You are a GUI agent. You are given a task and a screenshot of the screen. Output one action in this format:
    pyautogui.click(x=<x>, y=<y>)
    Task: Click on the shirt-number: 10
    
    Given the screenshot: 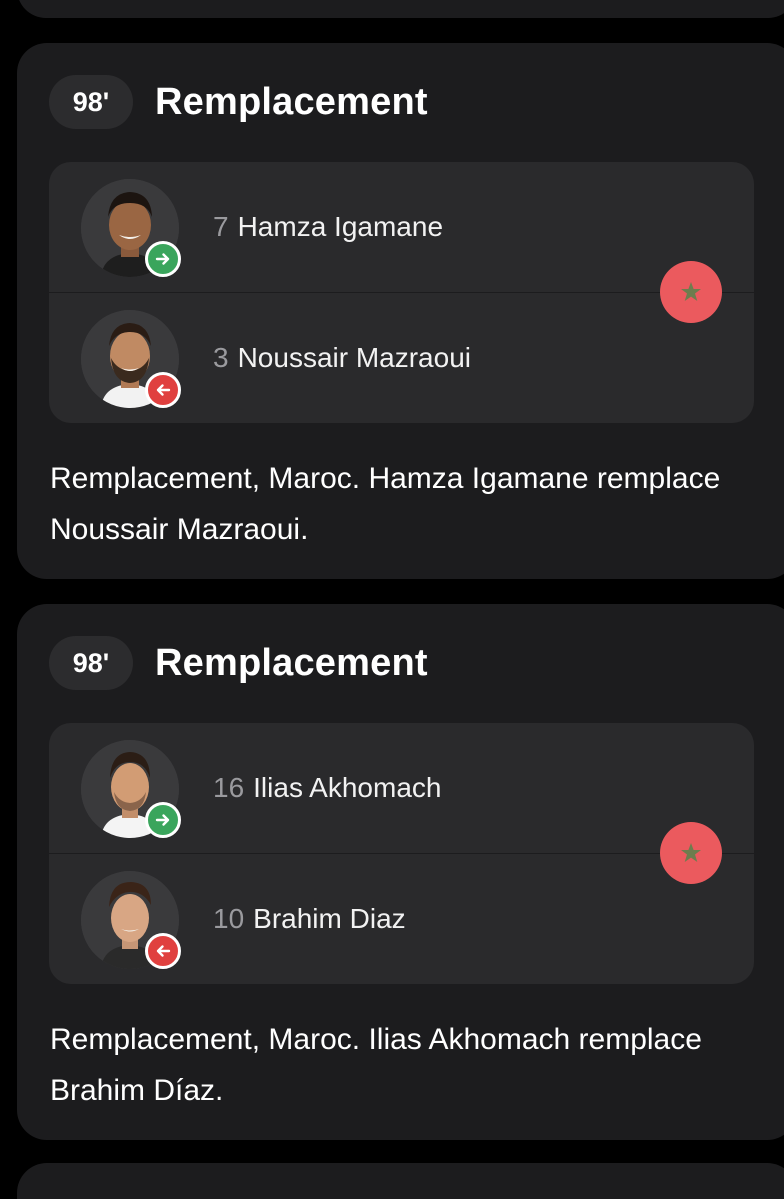 What is the action you would take?
    pyautogui.click(x=229, y=918)
    